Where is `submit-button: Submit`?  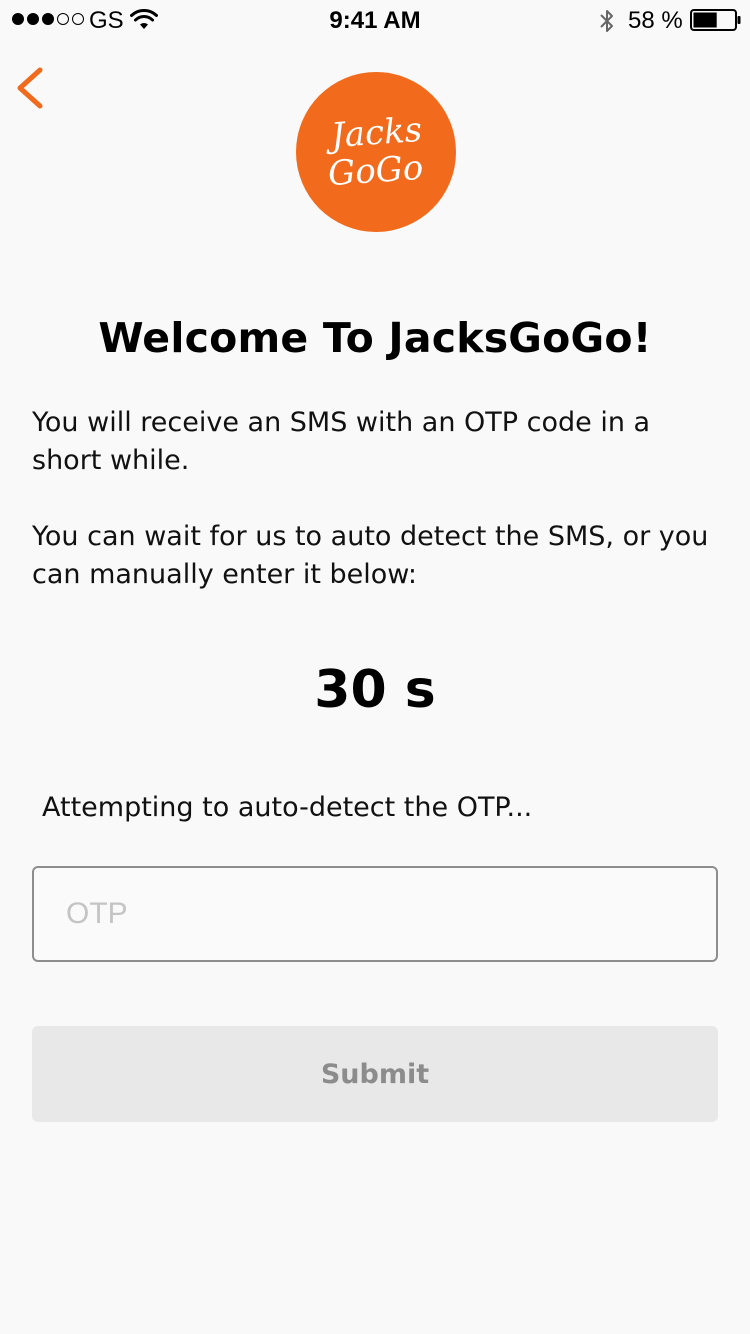
submit-button: Submit is located at coordinates (375, 1074).